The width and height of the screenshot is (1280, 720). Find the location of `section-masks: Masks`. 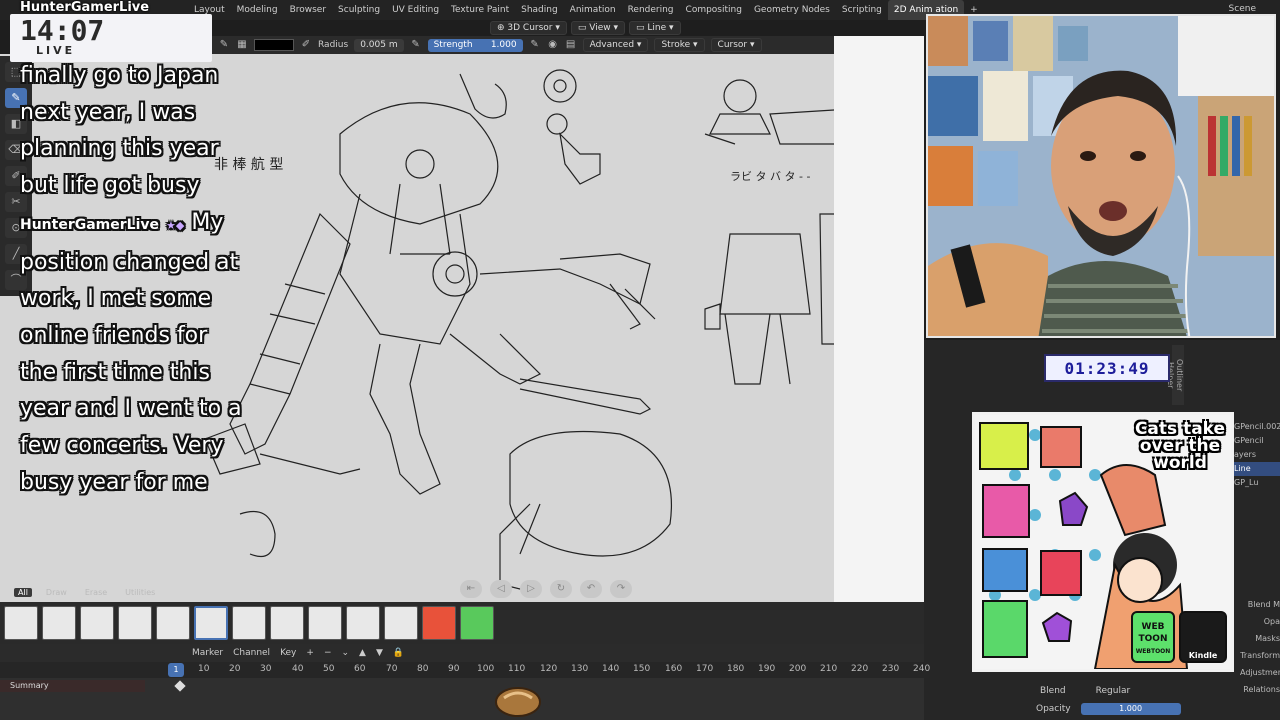

section-masks: Masks is located at coordinates (1260, 638).